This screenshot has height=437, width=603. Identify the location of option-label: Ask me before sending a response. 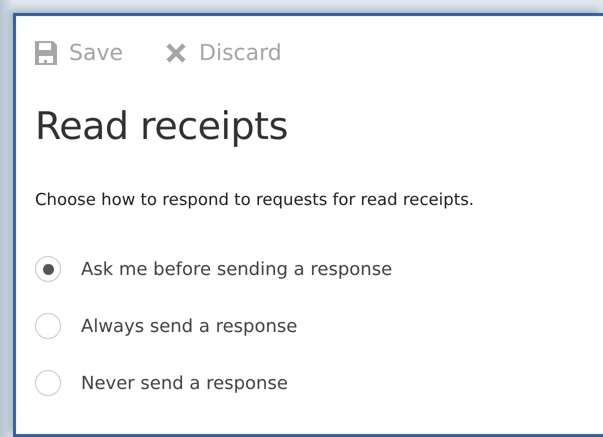
(236, 269).